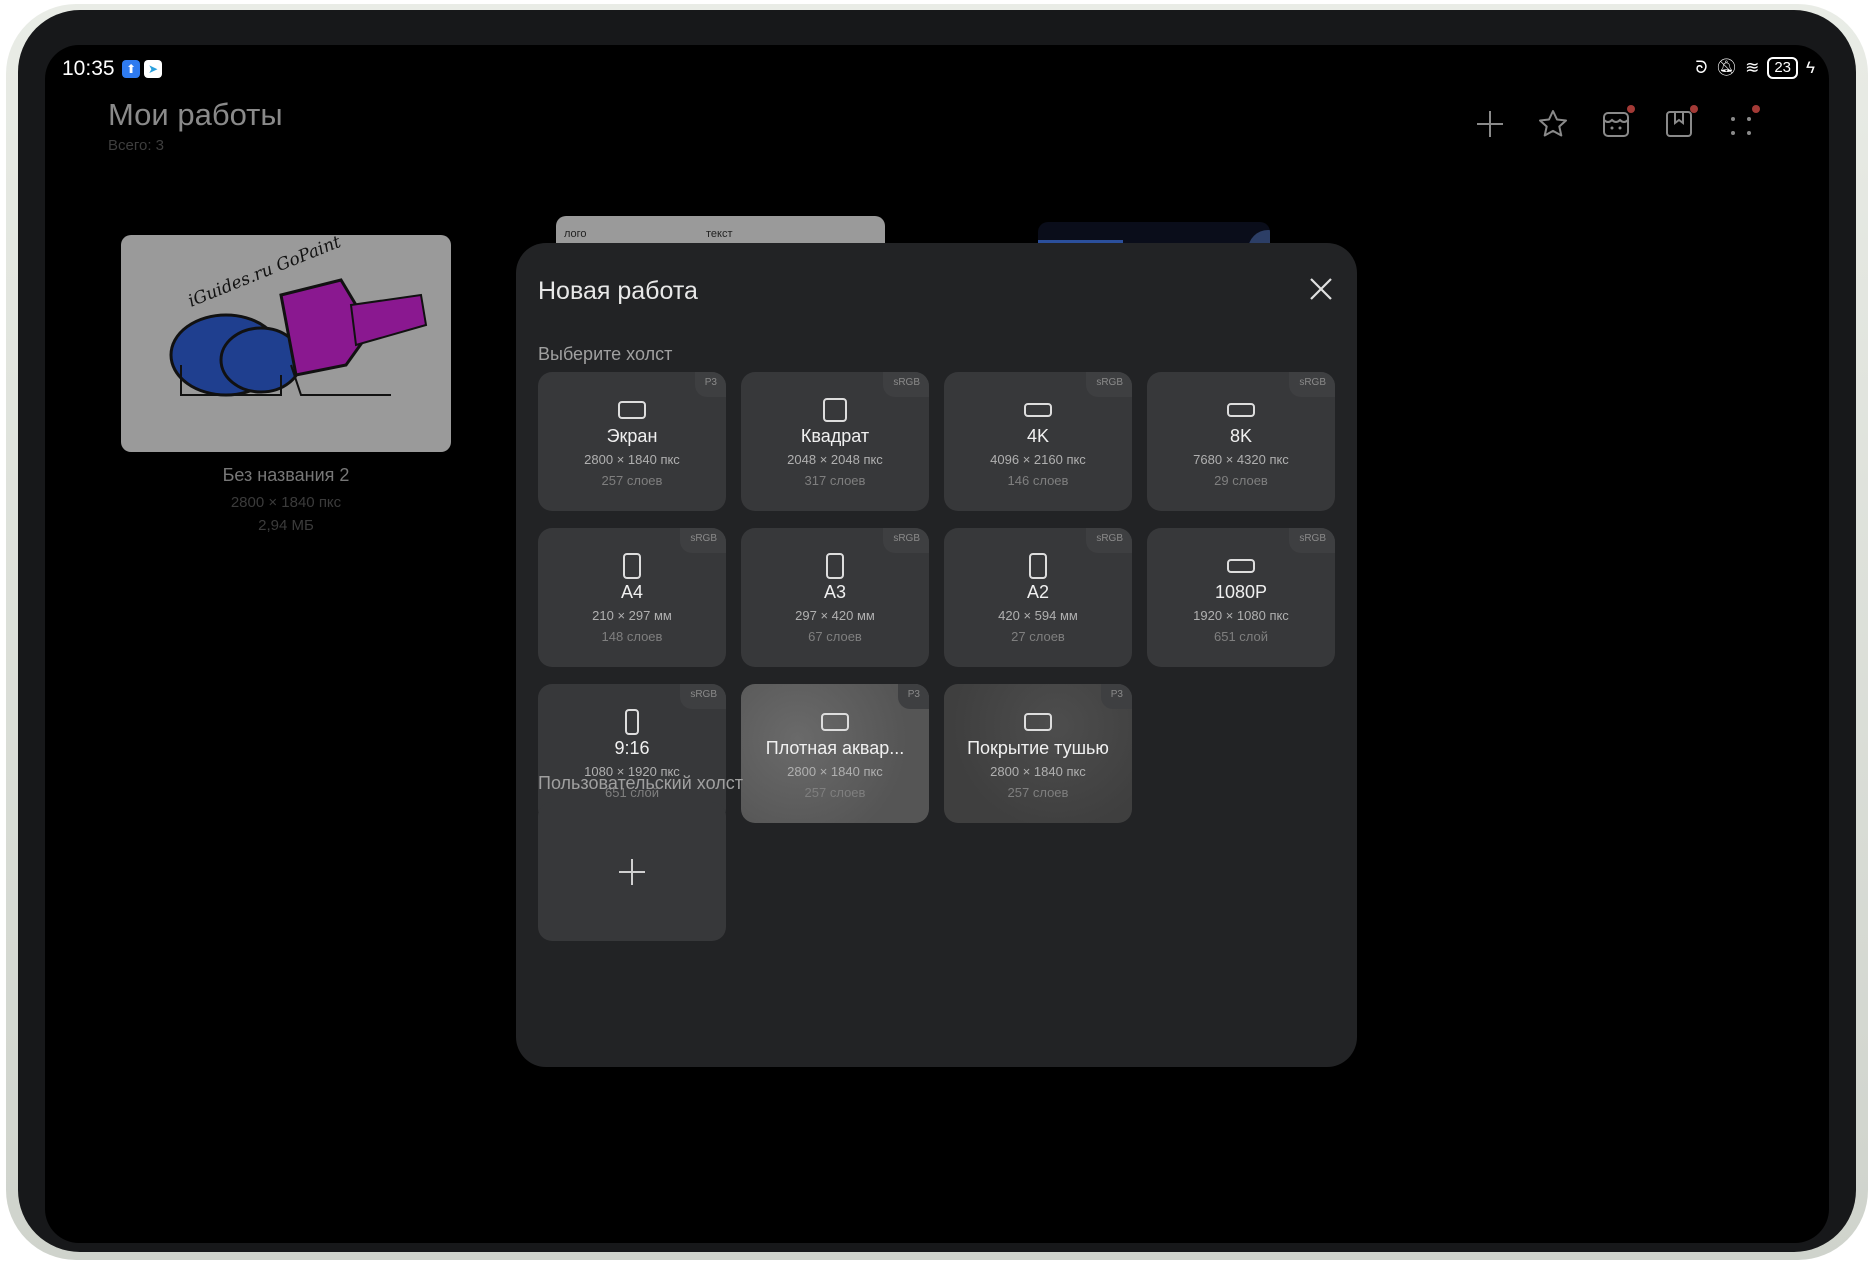  I want to click on preset-name: 8K, so click(1241, 436).